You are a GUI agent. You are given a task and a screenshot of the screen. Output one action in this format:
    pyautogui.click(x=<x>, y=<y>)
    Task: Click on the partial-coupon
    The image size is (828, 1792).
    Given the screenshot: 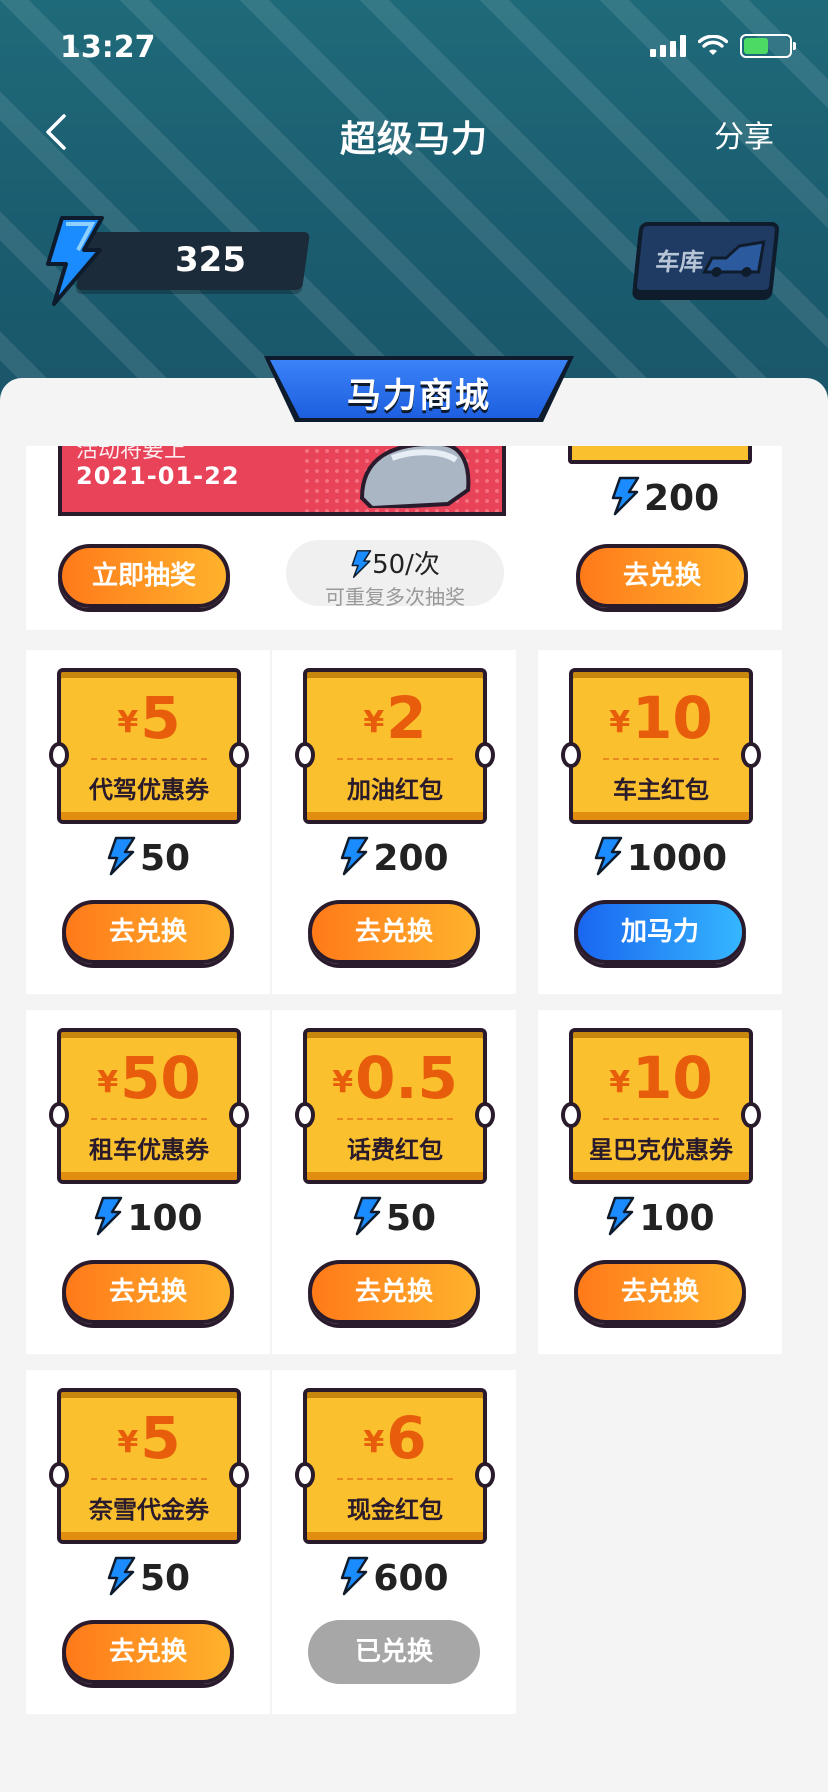 What is the action you would take?
    pyautogui.click(x=660, y=455)
    